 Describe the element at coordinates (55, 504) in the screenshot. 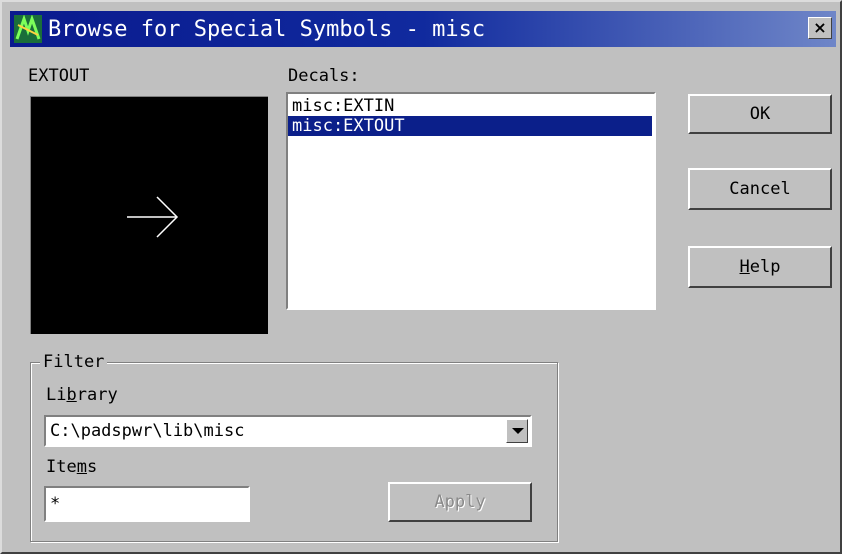

I see `items-value: *` at that location.